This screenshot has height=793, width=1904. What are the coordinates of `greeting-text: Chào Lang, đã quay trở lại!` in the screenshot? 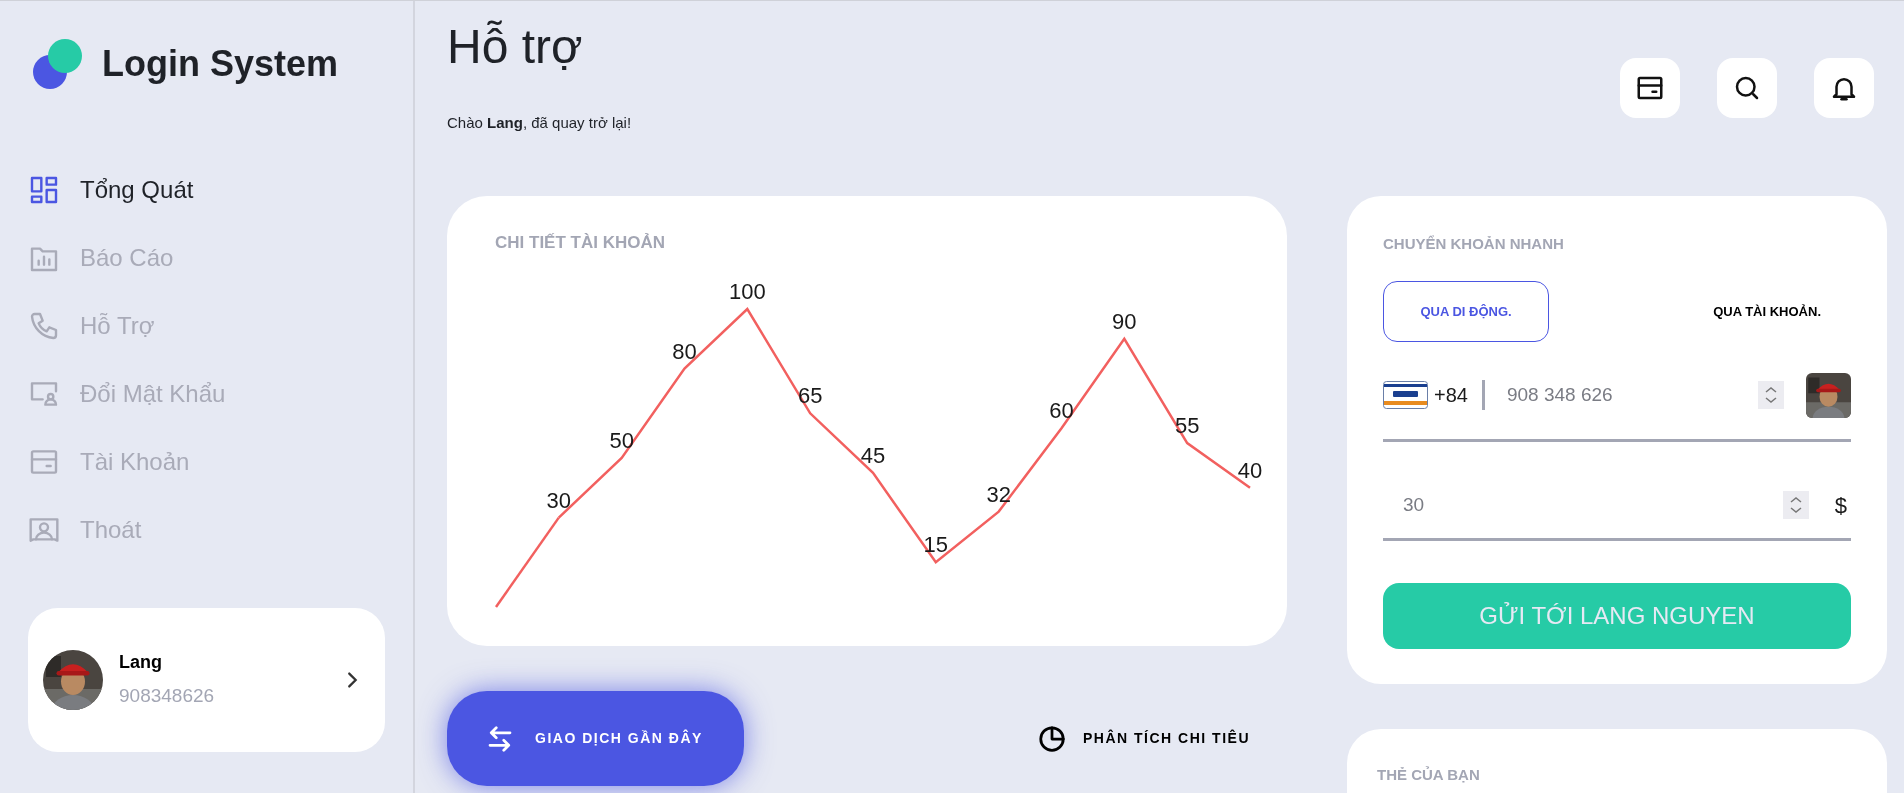 It's located at (539, 123).